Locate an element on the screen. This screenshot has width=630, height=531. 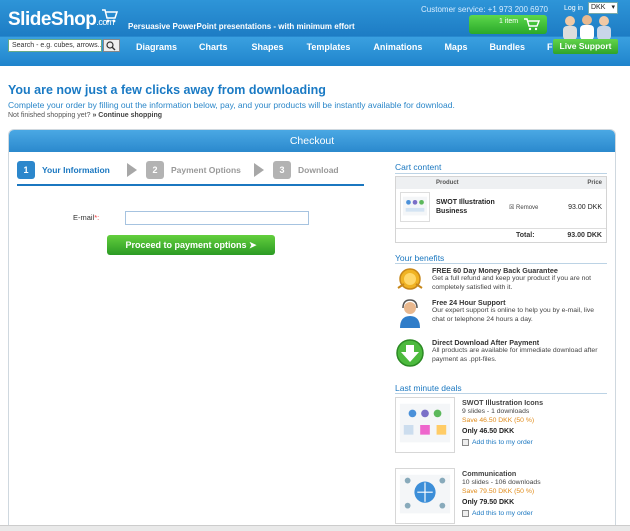
step-label: Download is located at coordinates (318, 170).